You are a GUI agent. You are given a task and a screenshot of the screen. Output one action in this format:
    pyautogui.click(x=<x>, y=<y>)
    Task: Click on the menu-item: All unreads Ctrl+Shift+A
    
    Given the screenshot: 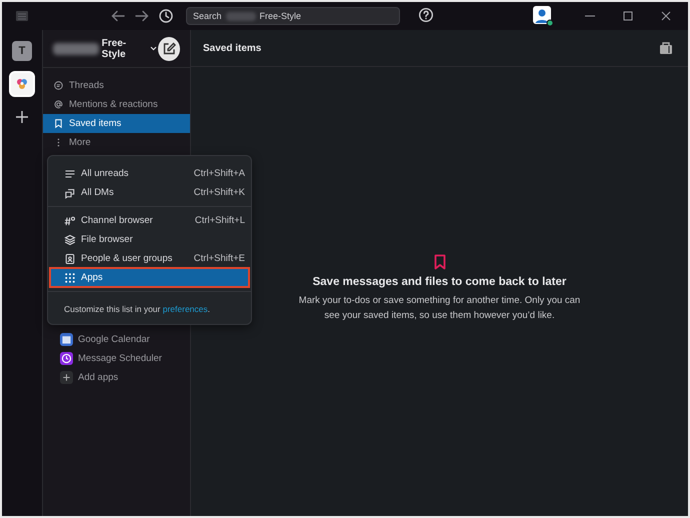 What is the action you would take?
    pyautogui.click(x=149, y=173)
    